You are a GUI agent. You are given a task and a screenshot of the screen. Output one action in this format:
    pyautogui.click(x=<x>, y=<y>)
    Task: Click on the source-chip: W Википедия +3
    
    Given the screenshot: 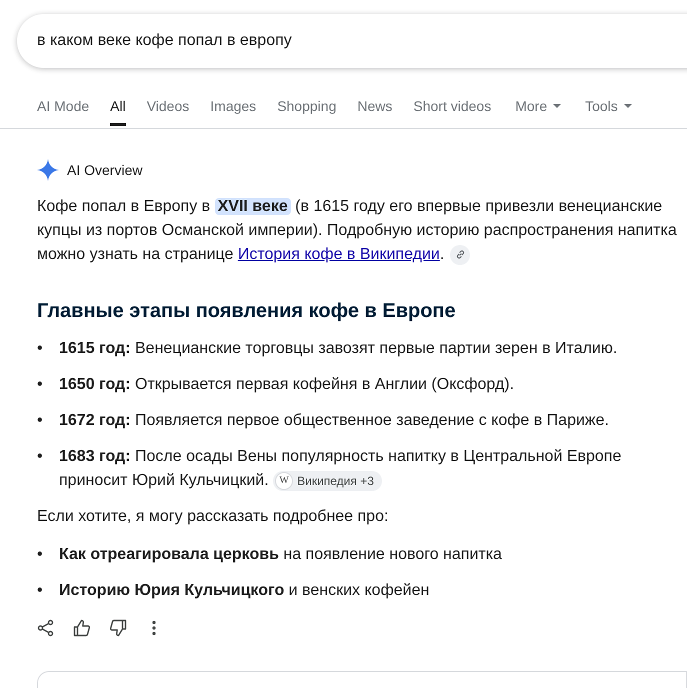 What is the action you would take?
    pyautogui.click(x=327, y=480)
    